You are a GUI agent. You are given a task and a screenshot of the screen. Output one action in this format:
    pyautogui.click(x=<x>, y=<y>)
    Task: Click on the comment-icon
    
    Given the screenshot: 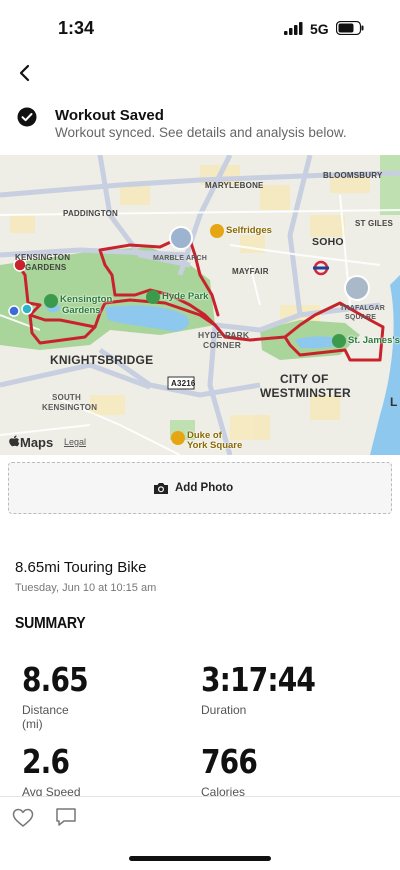 What is the action you would take?
    pyautogui.click(x=66, y=817)
    